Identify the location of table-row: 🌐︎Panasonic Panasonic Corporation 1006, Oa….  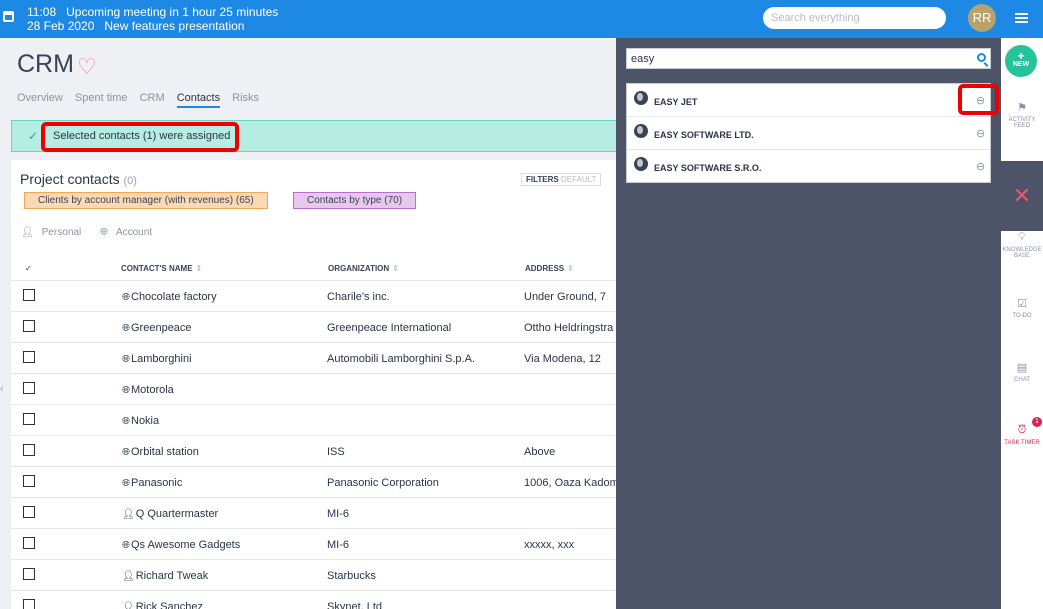
(313, 481).